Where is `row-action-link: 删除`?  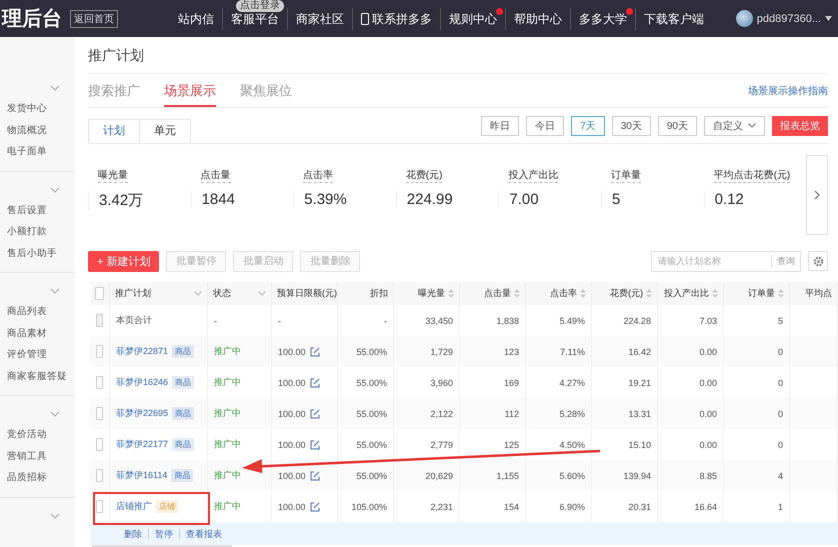
row-action-link: 删除 is located at coordinates (133, 533).